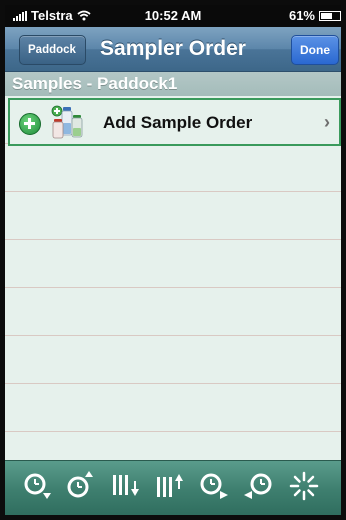 This screenshot has height=520, width=346. What do you see at coordinates (173, 84) in the screenshot?
I see `section-header: Samples - Paddock1` at bounding box center [173, 84].